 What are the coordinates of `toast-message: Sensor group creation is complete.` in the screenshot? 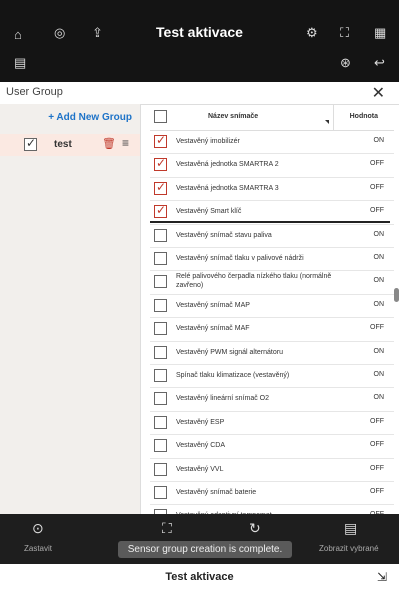 It's located at (205, 549).